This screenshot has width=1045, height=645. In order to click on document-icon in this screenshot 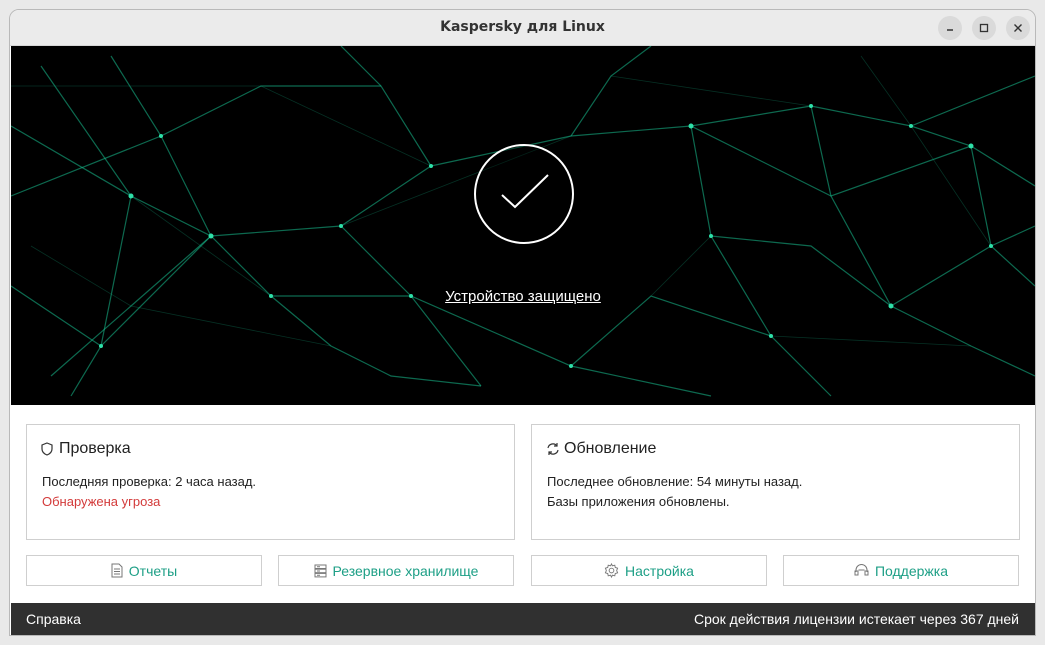, I will do `click(117, 570)`.